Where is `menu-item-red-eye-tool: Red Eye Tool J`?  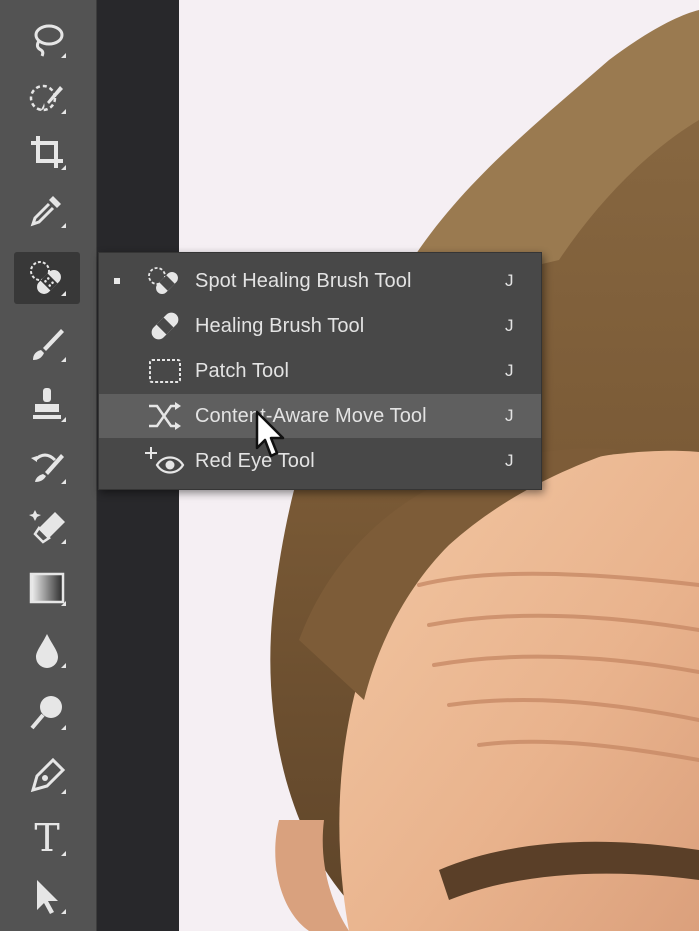
menu-item-red-eye-tool: Red Eye Tool J is located at coordinates (320, 461).